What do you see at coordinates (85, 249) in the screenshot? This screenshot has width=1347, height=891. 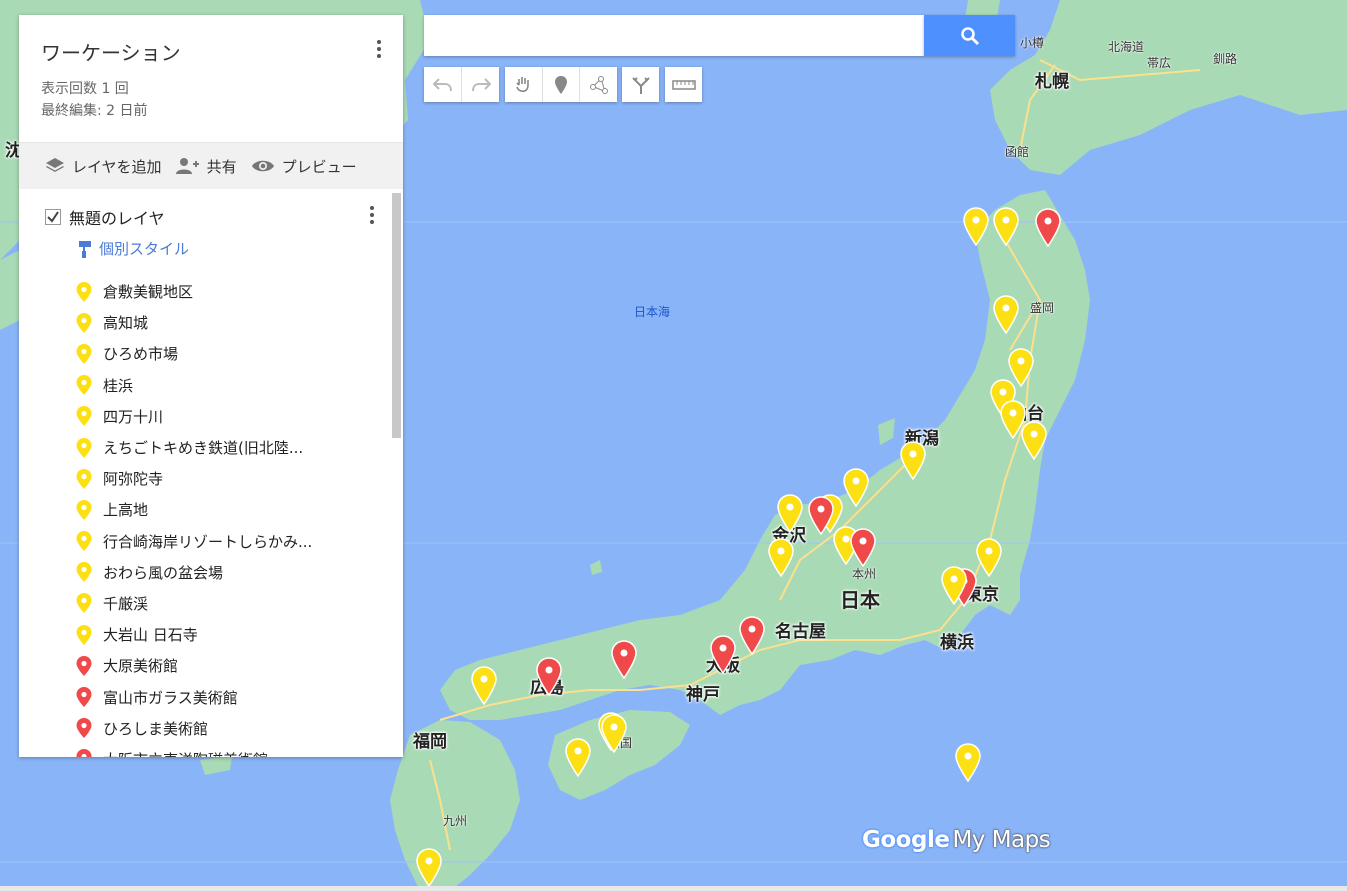 I see `paint-roller-icon` at bounding box center [85, 249].